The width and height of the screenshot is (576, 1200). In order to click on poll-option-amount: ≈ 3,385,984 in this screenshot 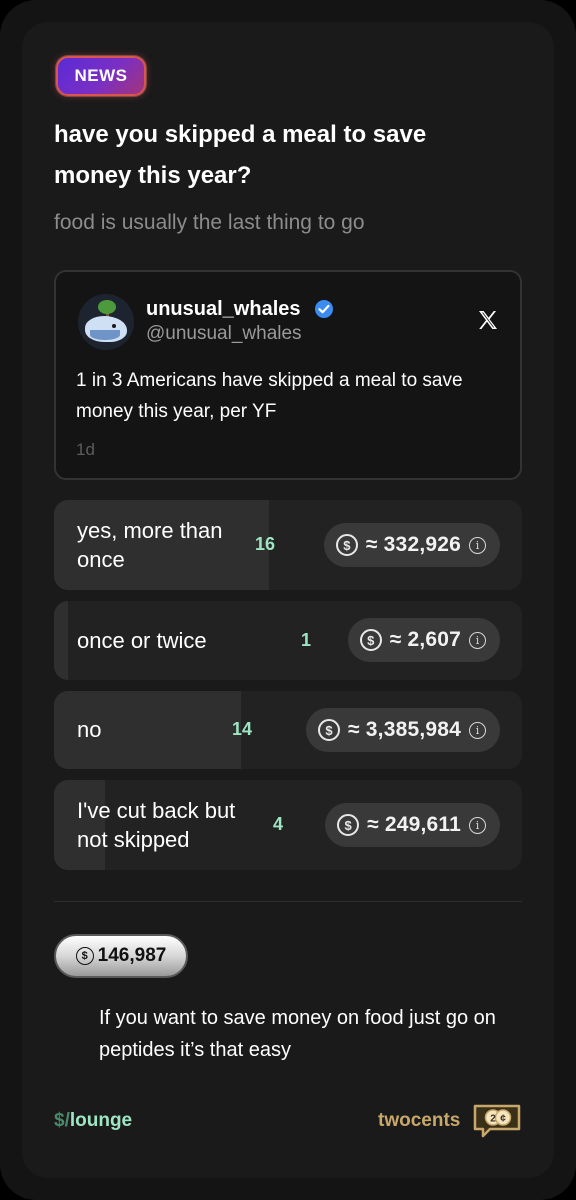, I will do `click(404, 729)`.